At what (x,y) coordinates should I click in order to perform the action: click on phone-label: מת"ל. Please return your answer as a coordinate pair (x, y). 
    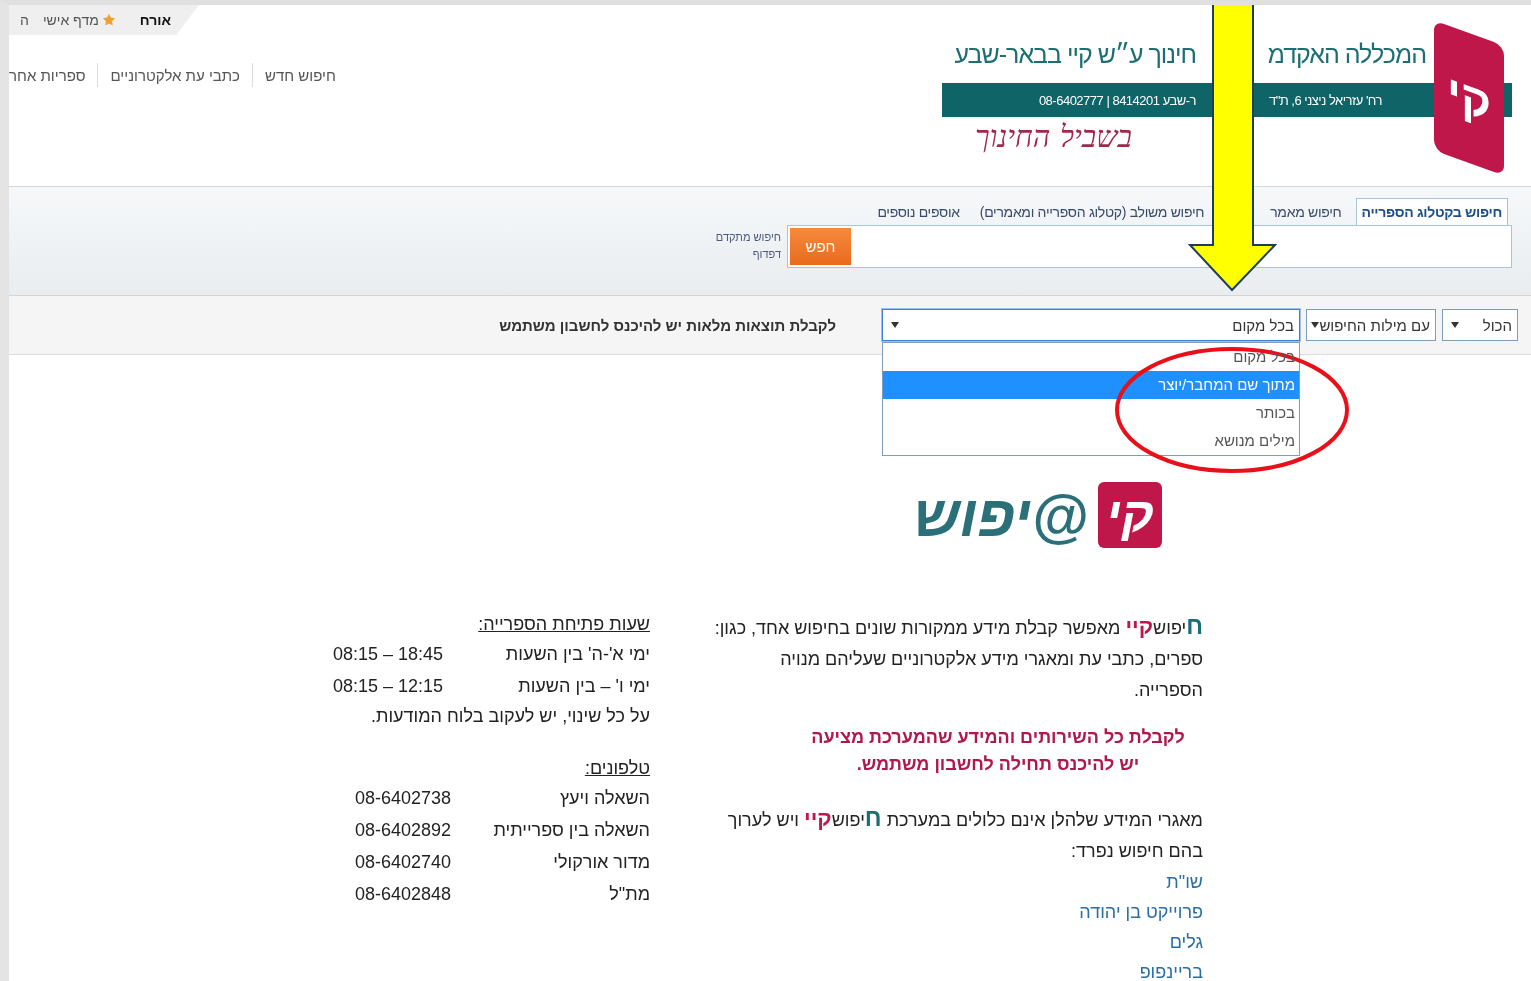
    Looking at the image, I should click on (629, 894).